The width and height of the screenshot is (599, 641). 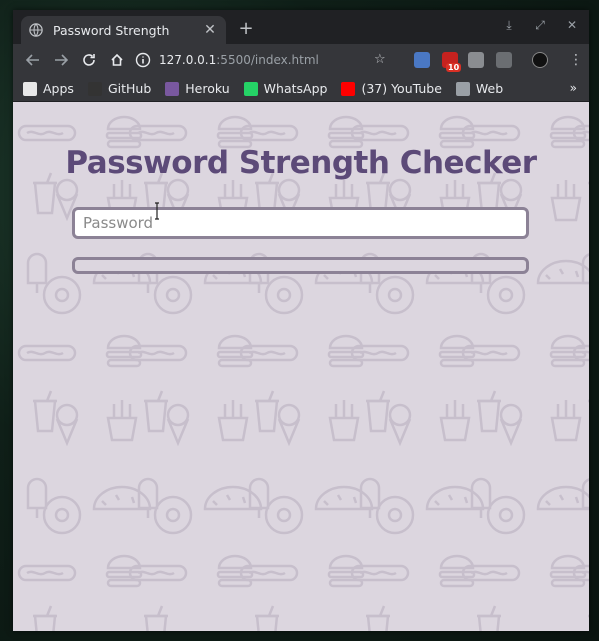 I want to click on back-arrow-icon, so click(x=32, y=60).